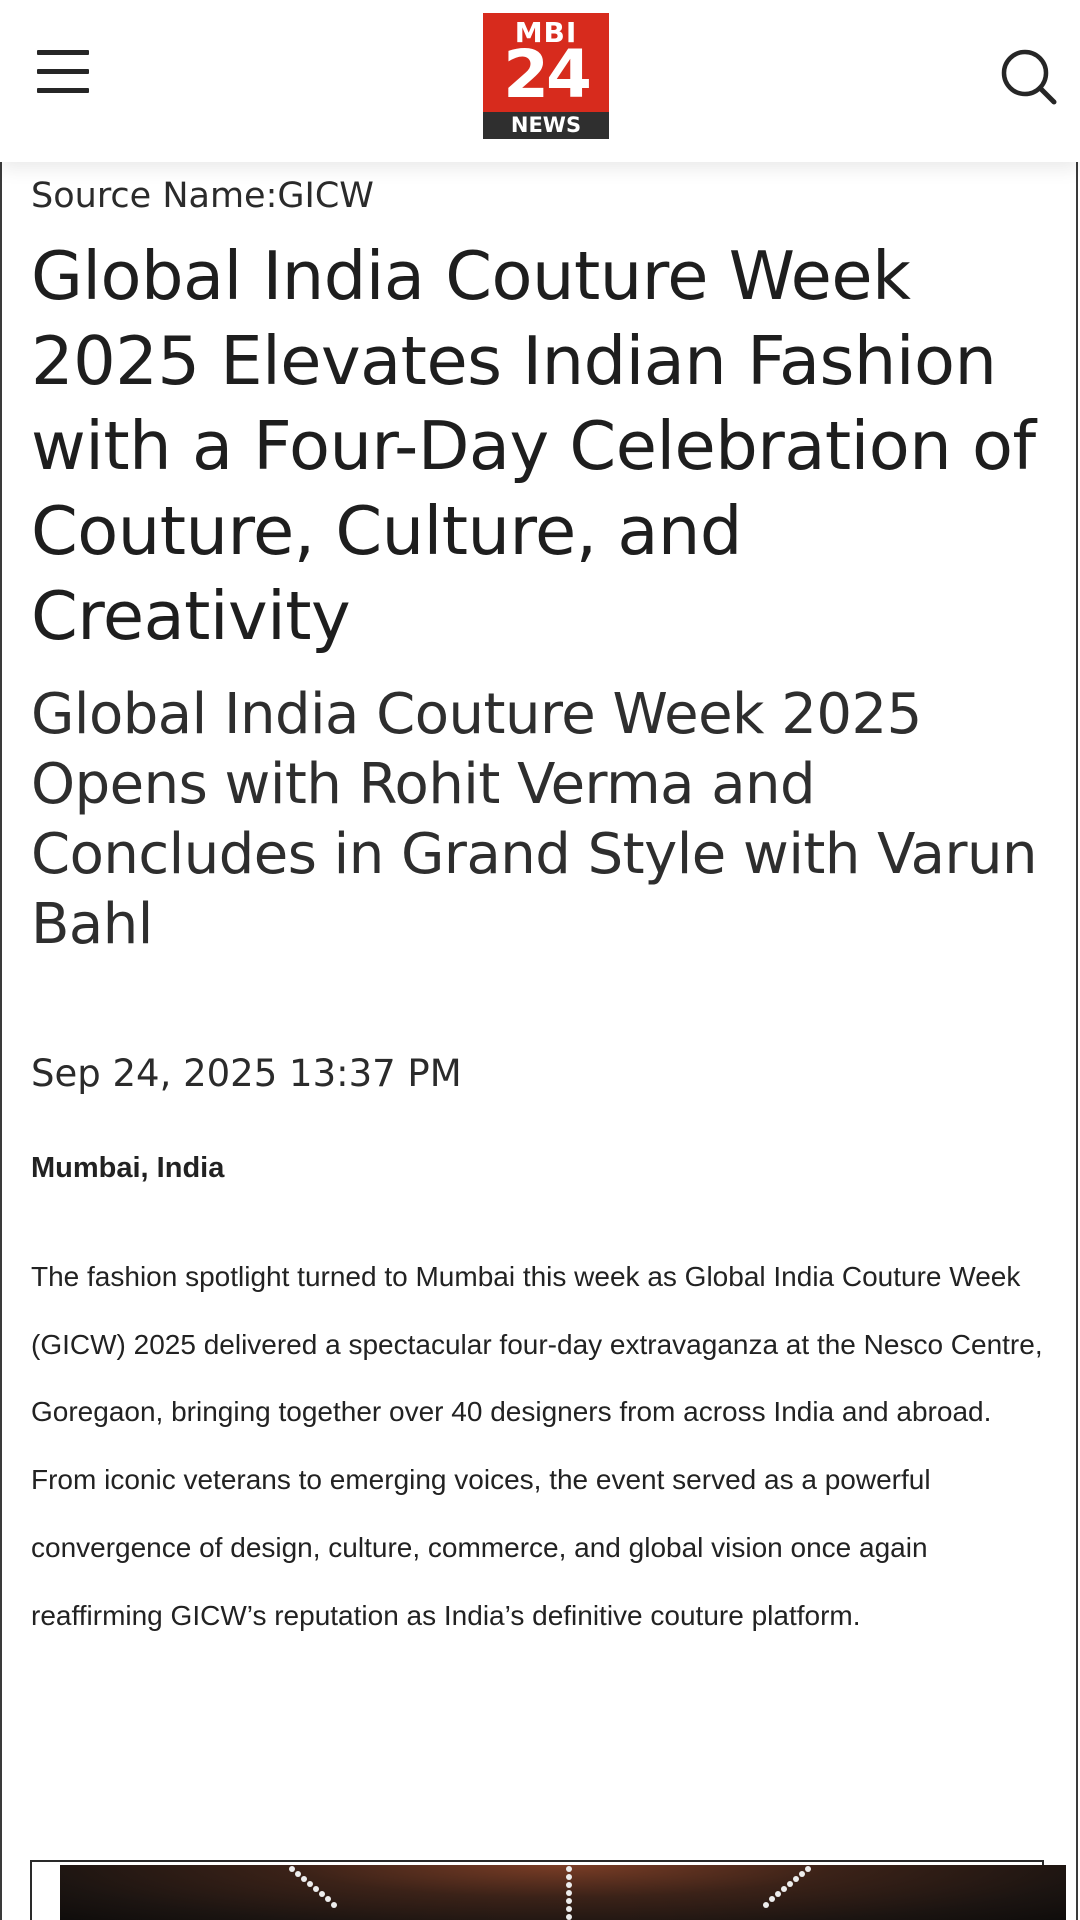 This screenshot has height=1920, width=1080. Describe the element at coordinates (1029, 77) in the screenshot. I see `search-icon` at that location.